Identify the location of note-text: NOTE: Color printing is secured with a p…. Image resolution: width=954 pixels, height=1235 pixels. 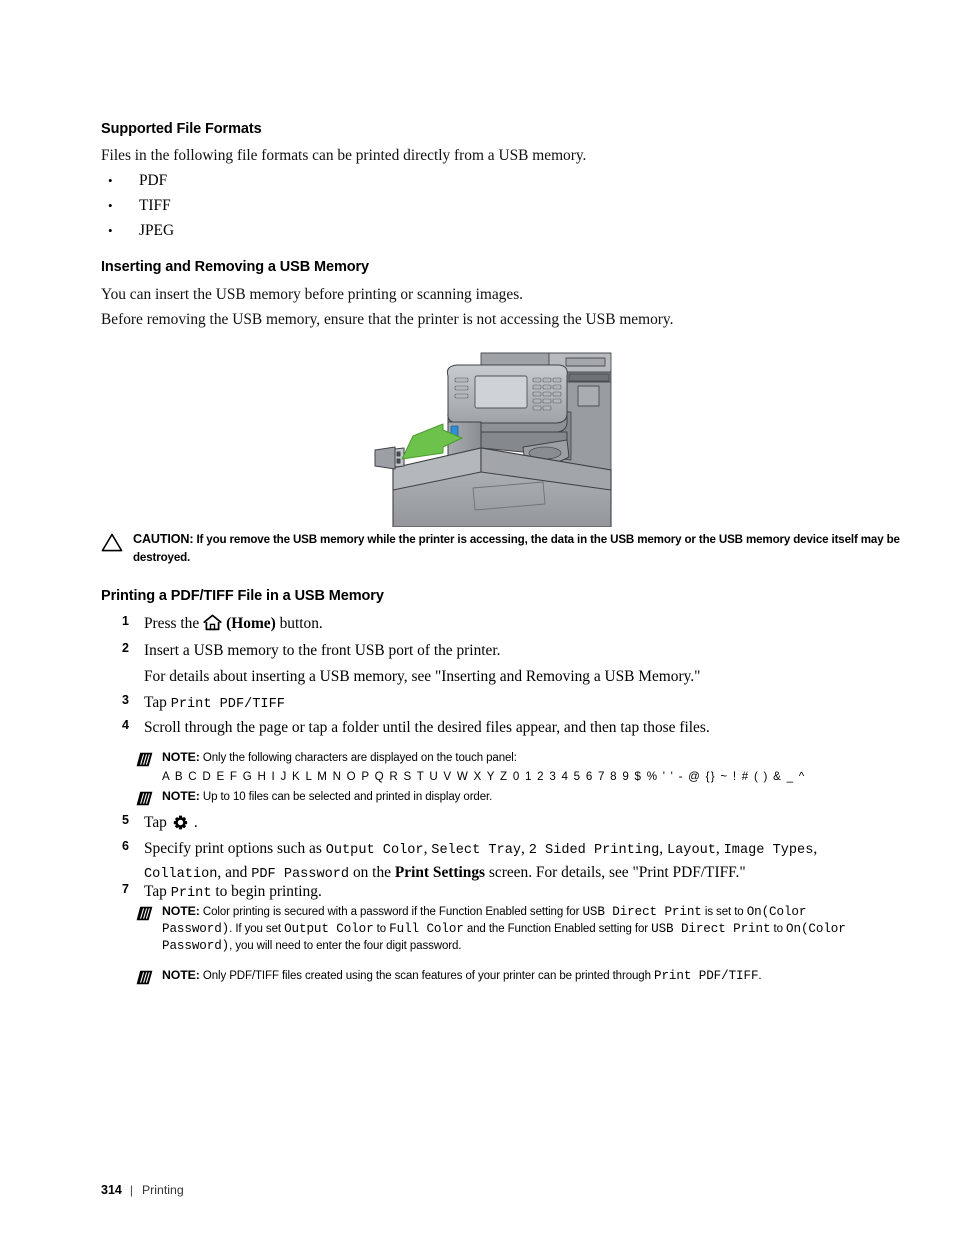
(518, 929).